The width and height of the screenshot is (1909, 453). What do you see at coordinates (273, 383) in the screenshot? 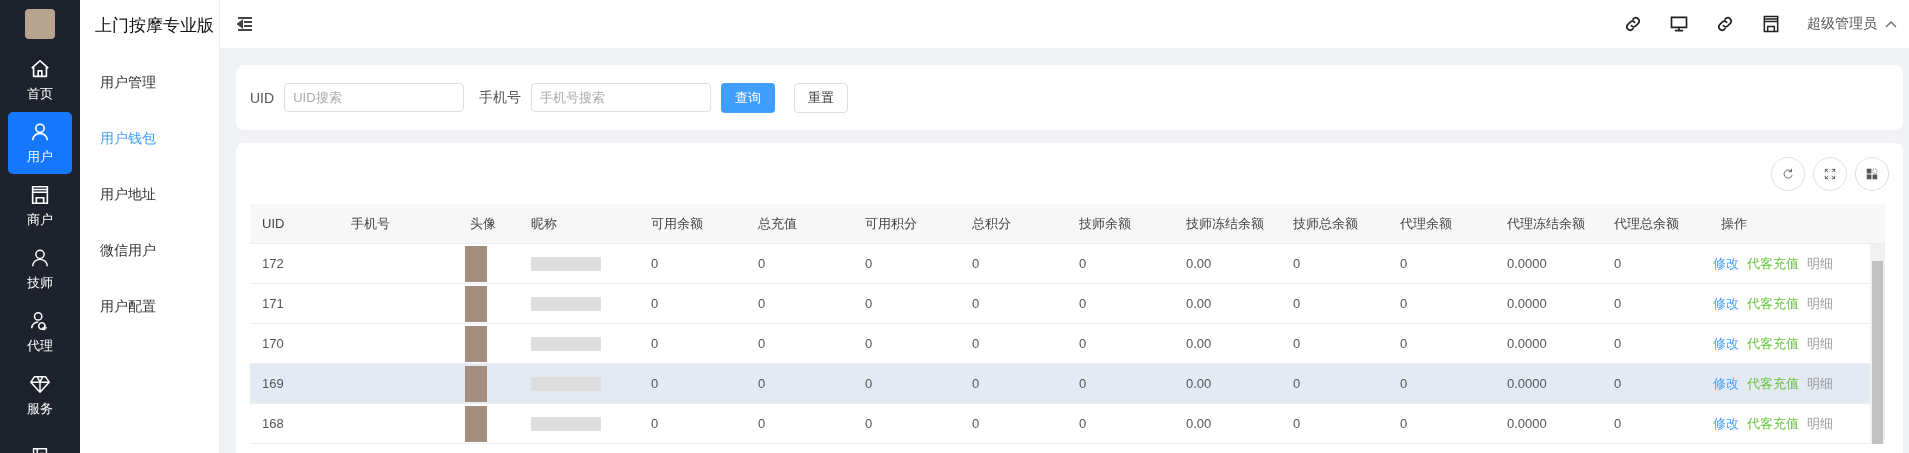
I see `table-cell-text: 169` at bounding box center [273, 383].